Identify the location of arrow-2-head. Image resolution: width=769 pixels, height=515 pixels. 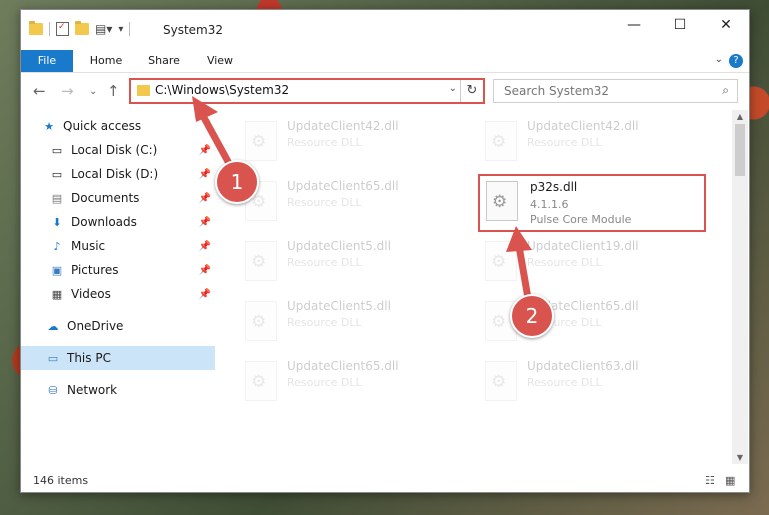
(519, 239).